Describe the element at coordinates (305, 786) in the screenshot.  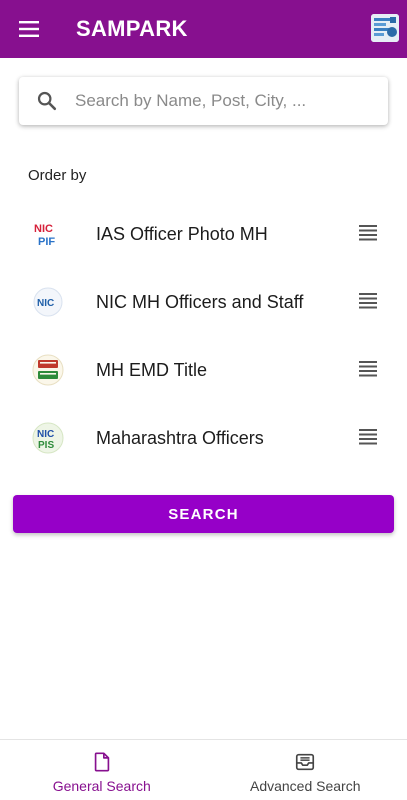
I see `nav-label: Advanced Search` at that location.